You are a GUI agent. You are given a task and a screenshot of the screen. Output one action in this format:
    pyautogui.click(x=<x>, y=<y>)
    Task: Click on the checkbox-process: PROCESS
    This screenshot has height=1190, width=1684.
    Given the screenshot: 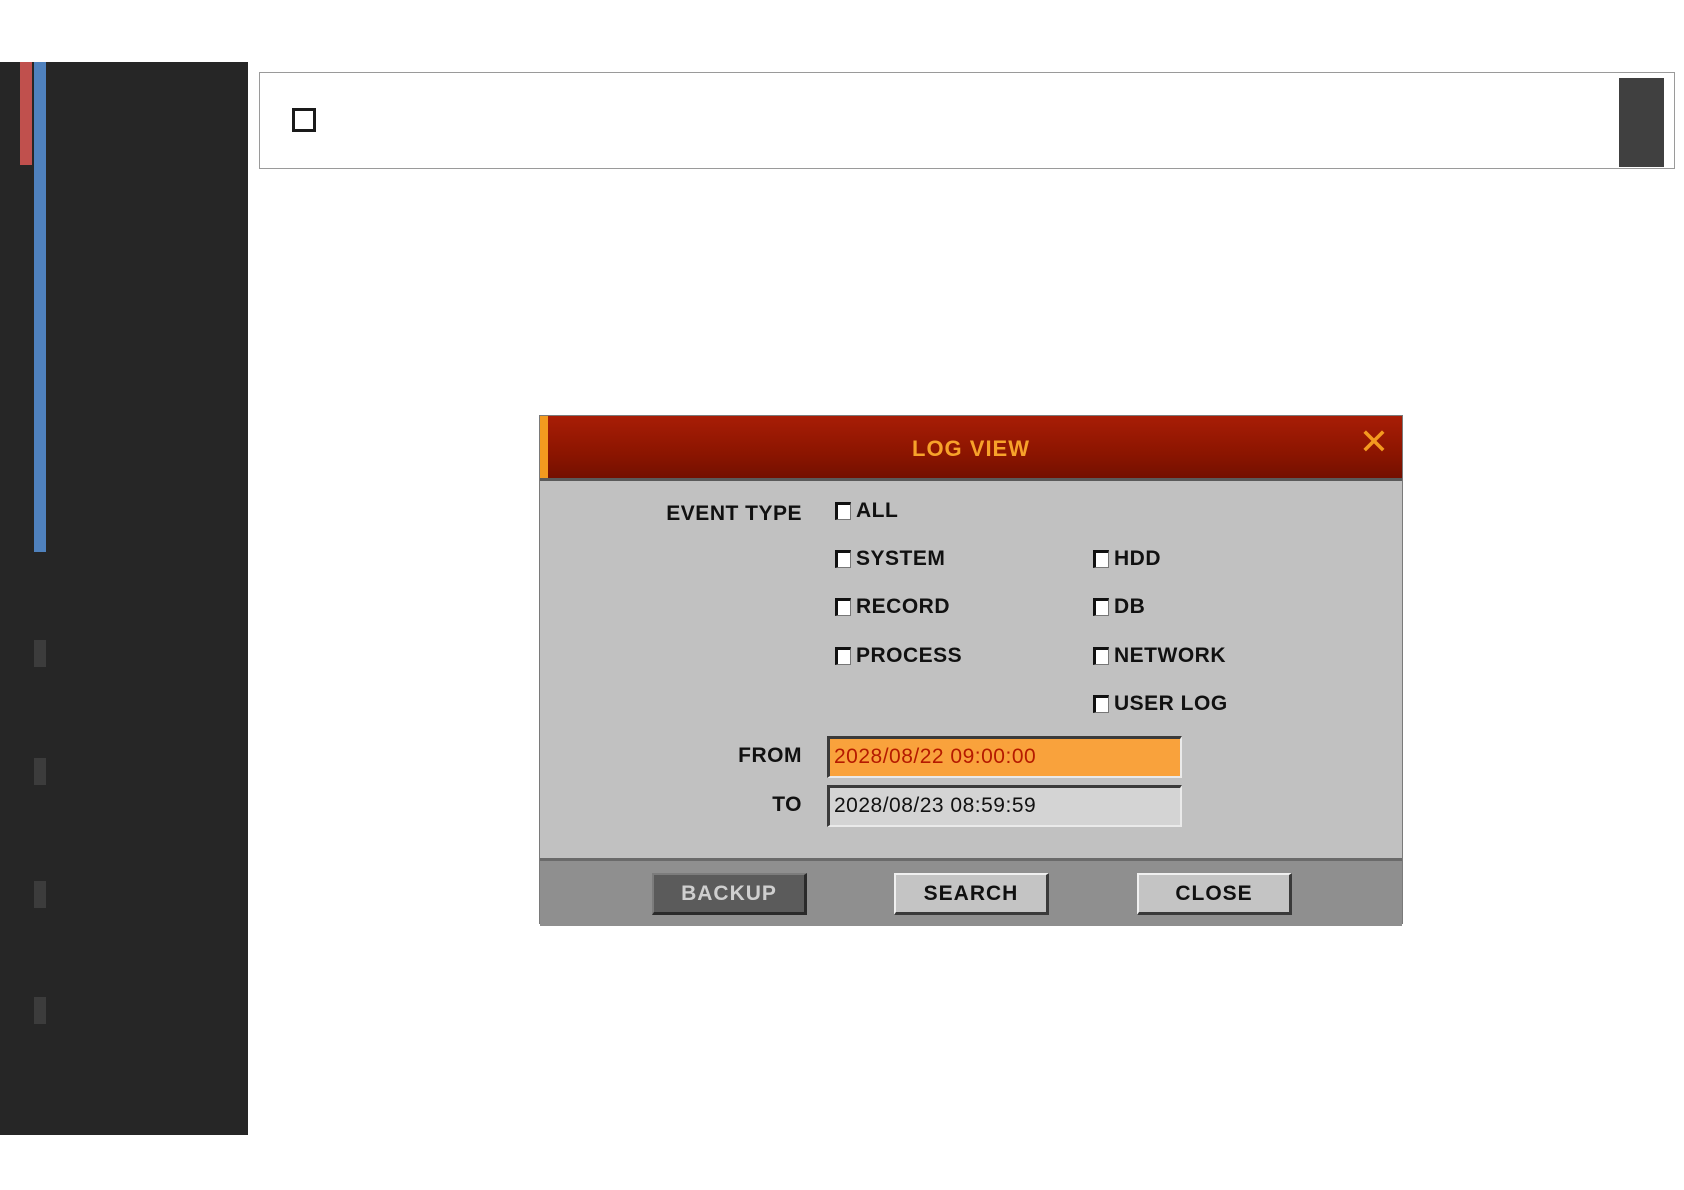 What is the action you would take?
    pyautogui.click(x=898, y=656)
    